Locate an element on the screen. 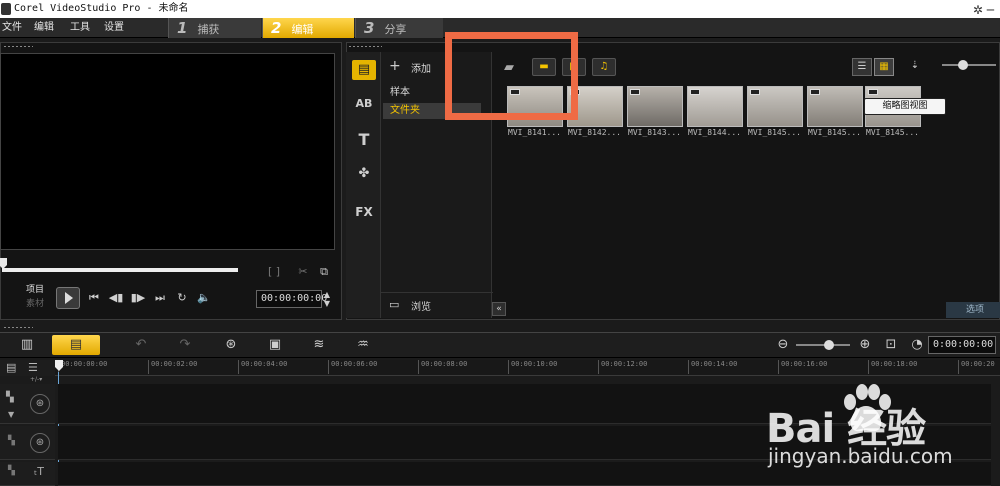 This screenshot has height=486, width=1000. ruler-tick: 00:00:04:00 is located at coordinates (262, 367).